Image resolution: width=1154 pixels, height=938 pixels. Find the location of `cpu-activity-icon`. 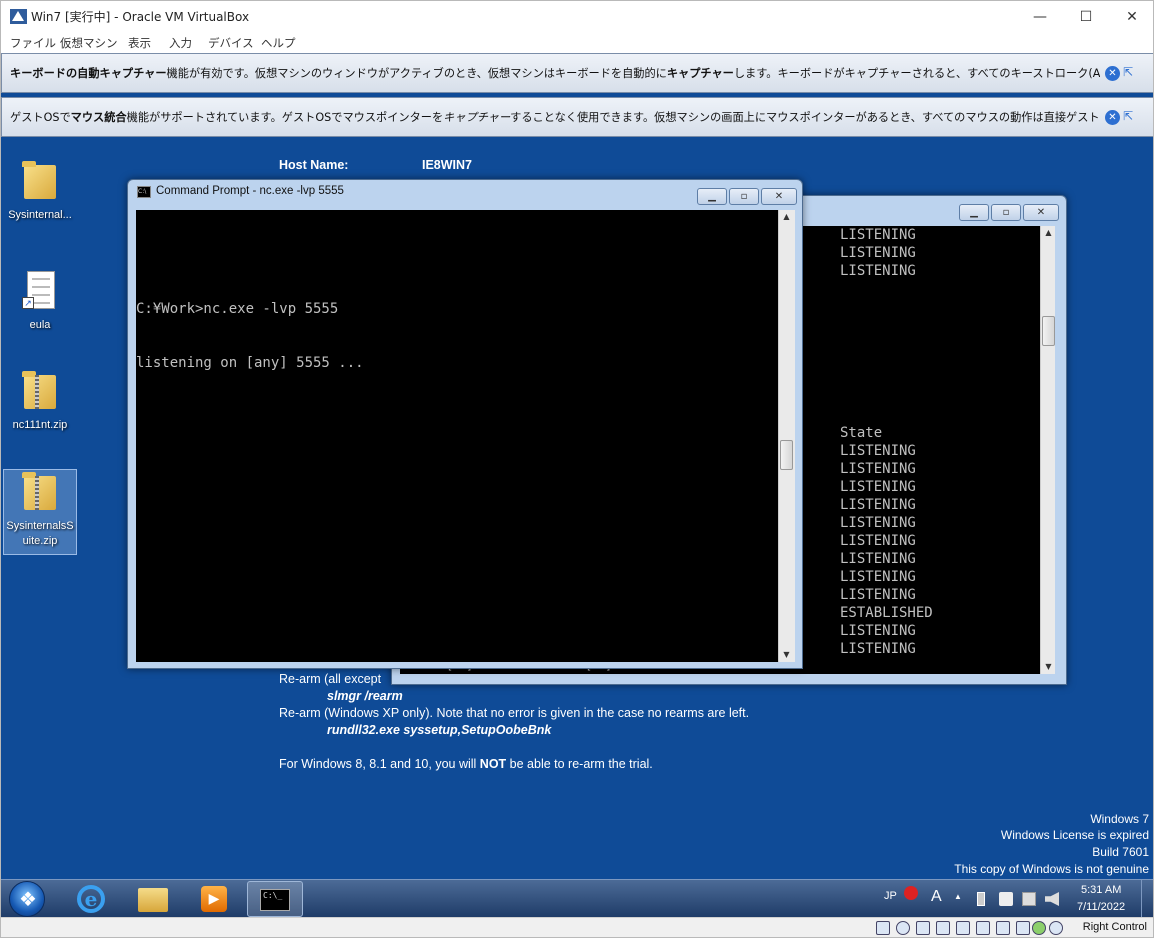

cpu-activity-icon is located at coordinates (1039, 928).